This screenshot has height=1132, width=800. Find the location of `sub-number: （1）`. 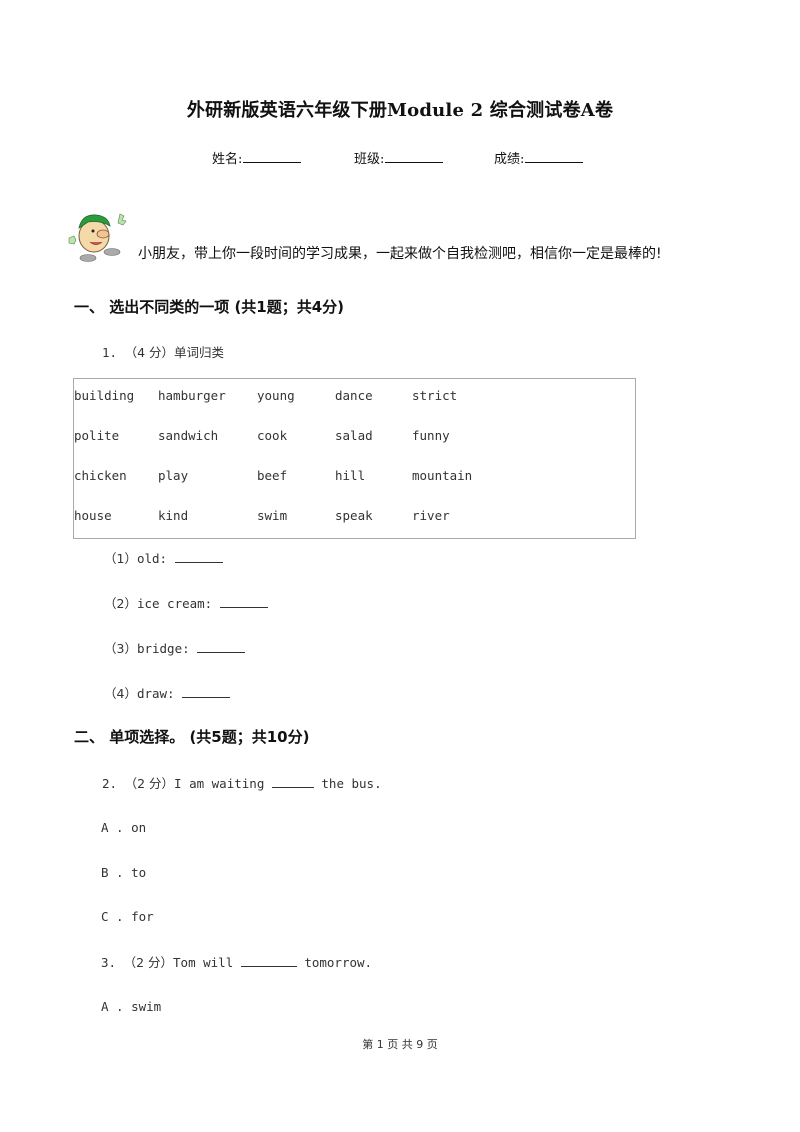

sub-number: （1） is located at coordinates (120, 558).